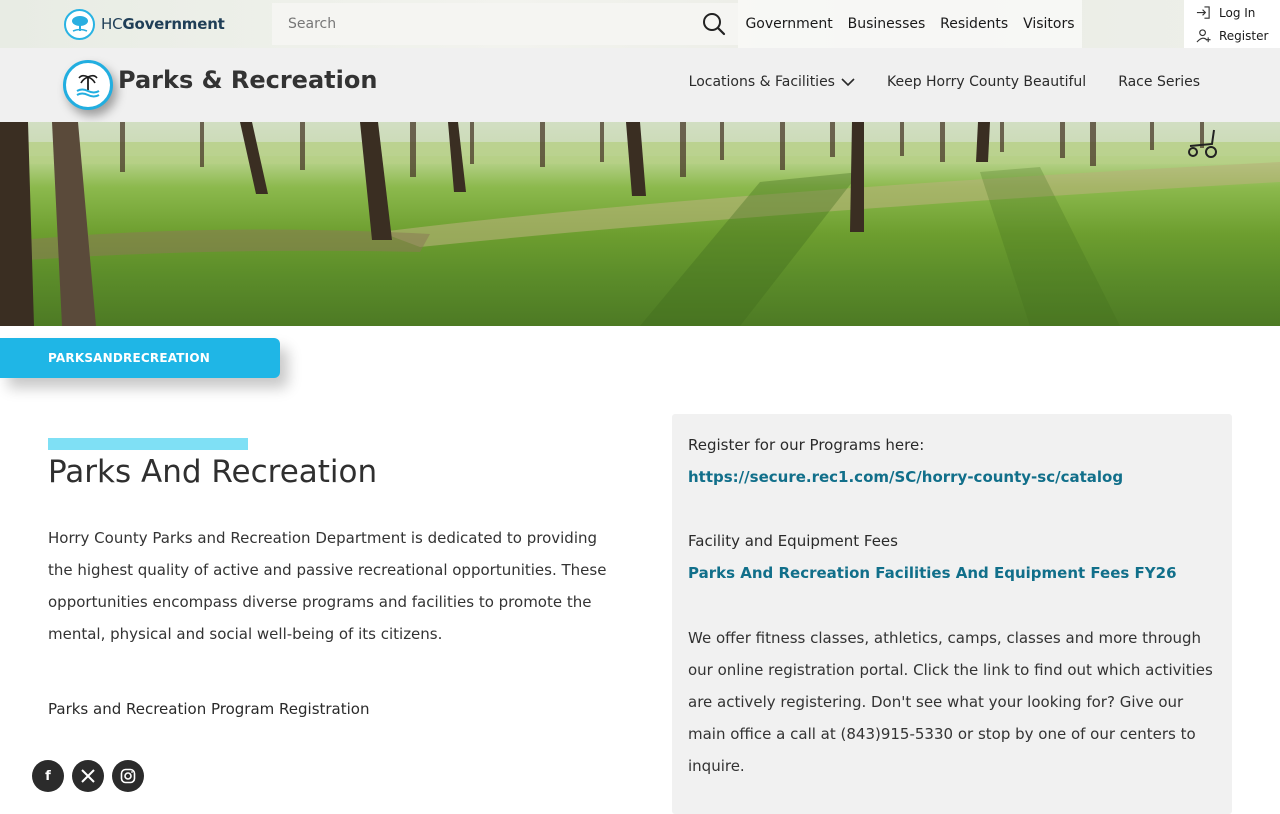  What do you see at coordinates (1048, 24) in the screenshot?
I see `top-nav-visitors: Visitors` at bounding box center [1048, 24].